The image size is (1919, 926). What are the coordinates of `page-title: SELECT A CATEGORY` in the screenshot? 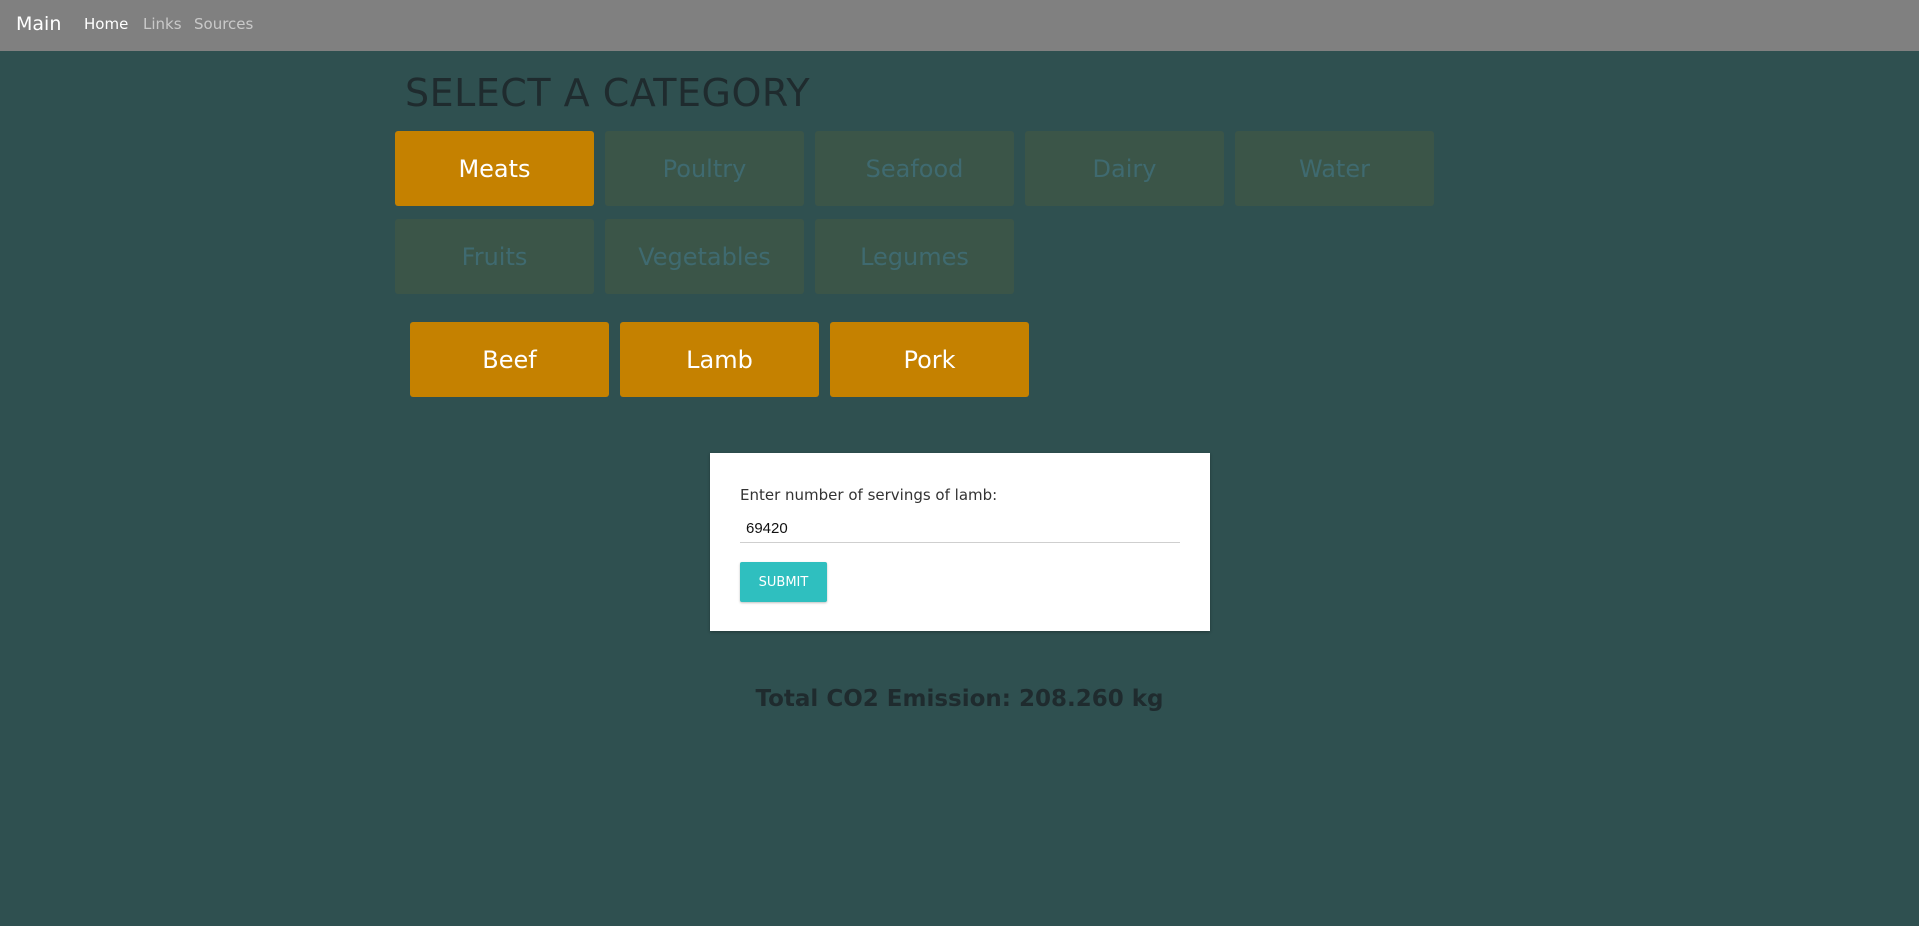 It's located at (608, 93).